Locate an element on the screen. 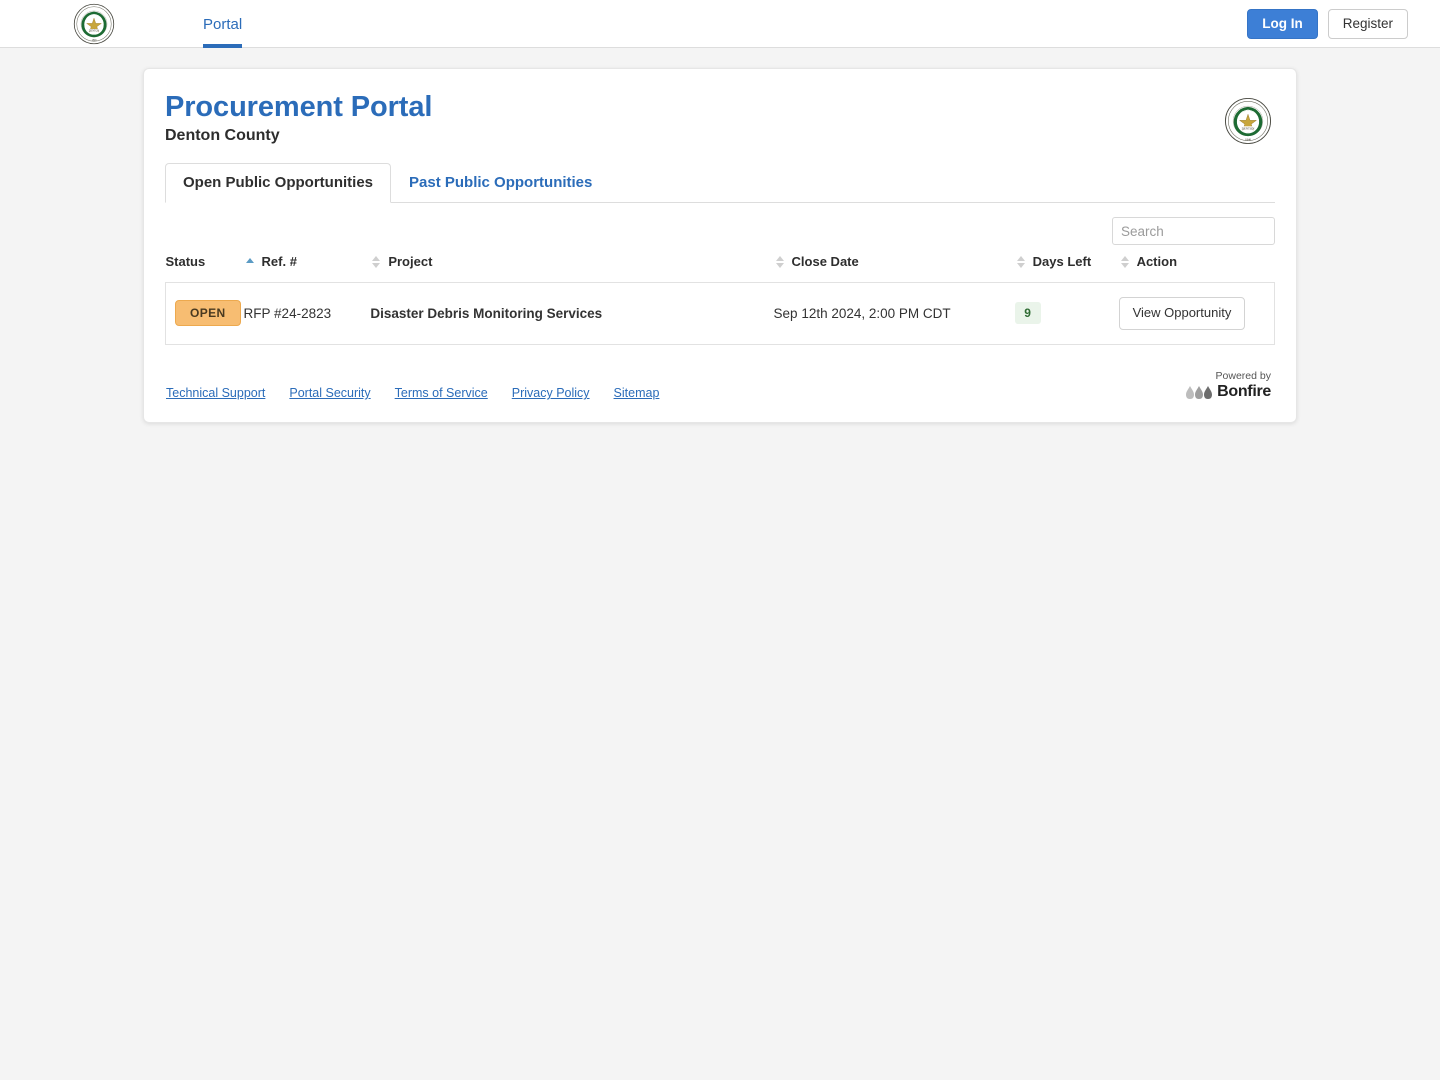 The width and height of the screenshot is (1440, 1080). powered-by-label: Powered by is located at coordinates (1243, 375).